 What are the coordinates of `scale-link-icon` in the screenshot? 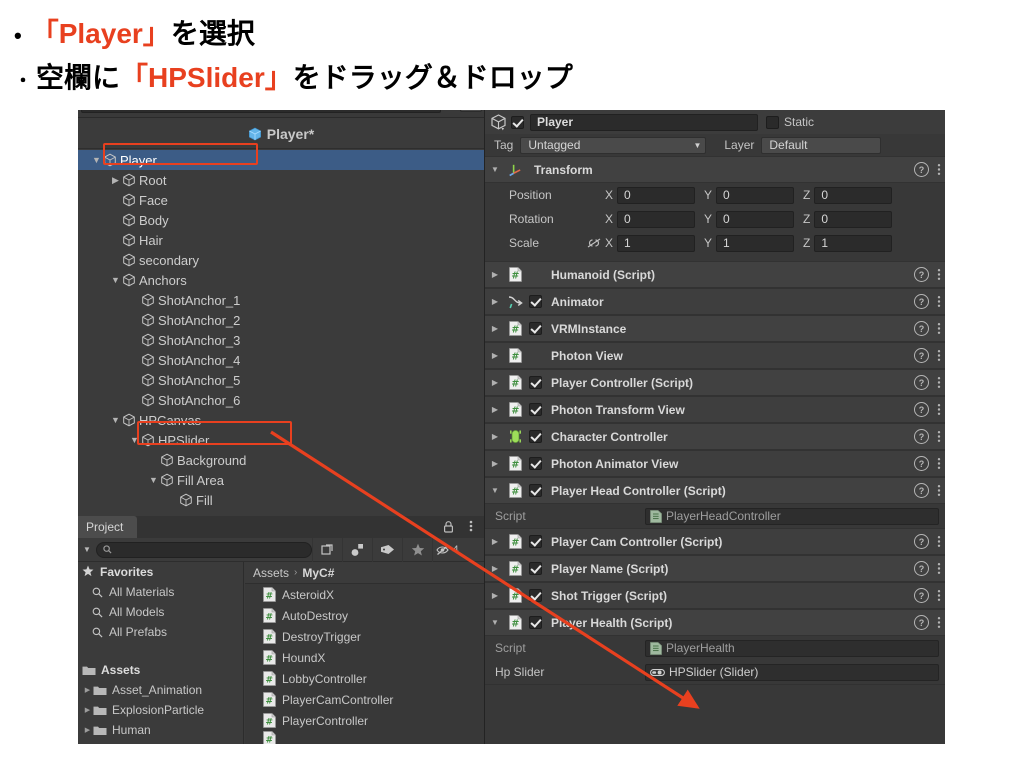 It's located at (594, 243).